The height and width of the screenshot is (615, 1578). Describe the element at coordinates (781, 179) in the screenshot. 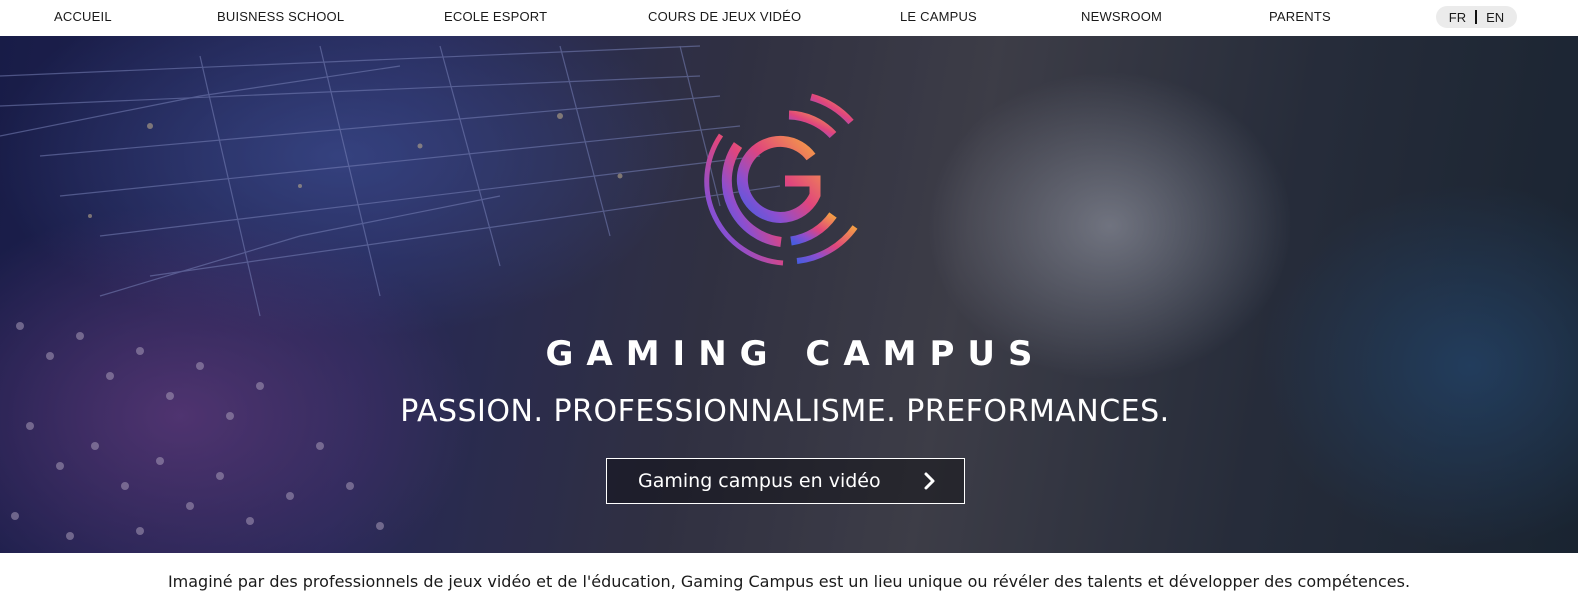

I see `gaming-campus-logo-icon` at that location.